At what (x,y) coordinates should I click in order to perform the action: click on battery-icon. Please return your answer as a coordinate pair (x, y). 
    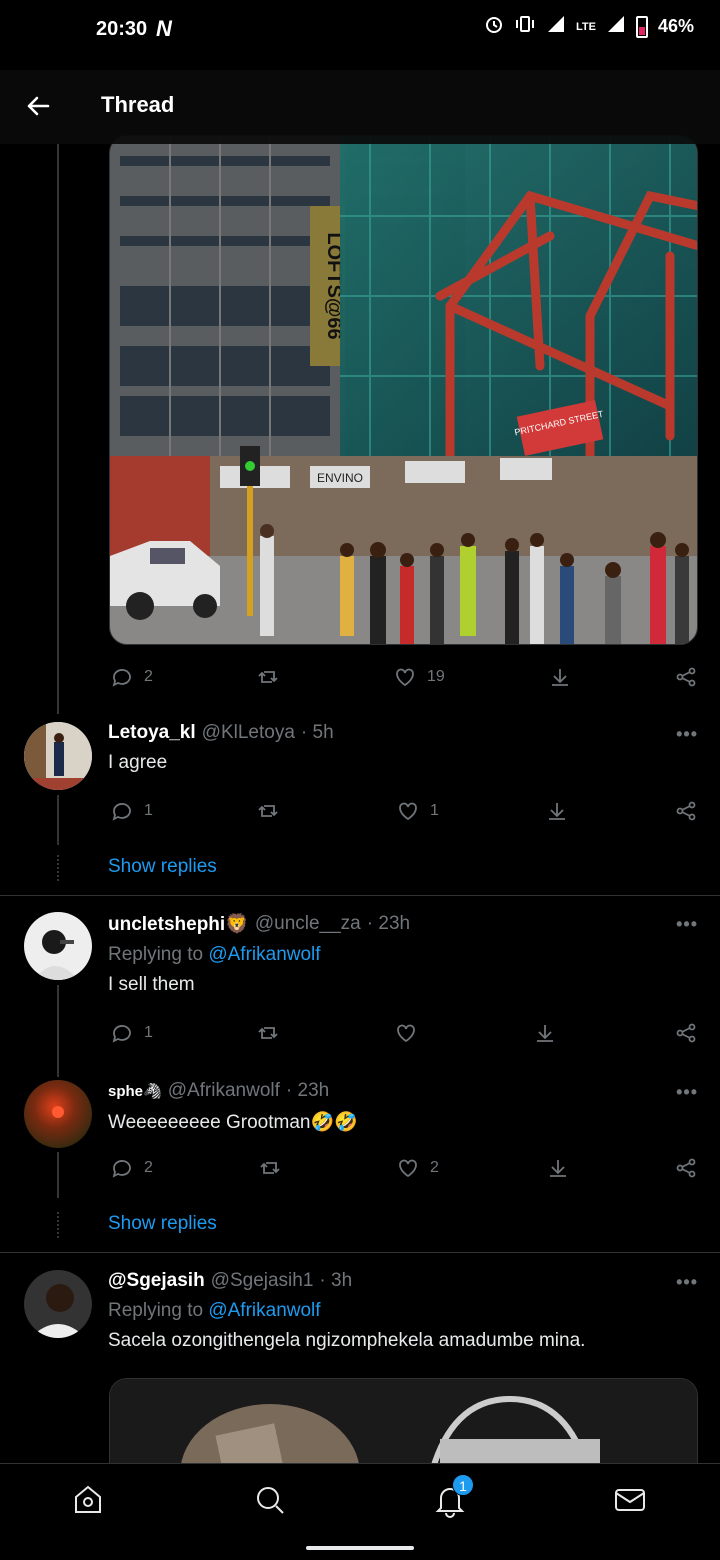
    Looking at the image, I should click on (641, 26).